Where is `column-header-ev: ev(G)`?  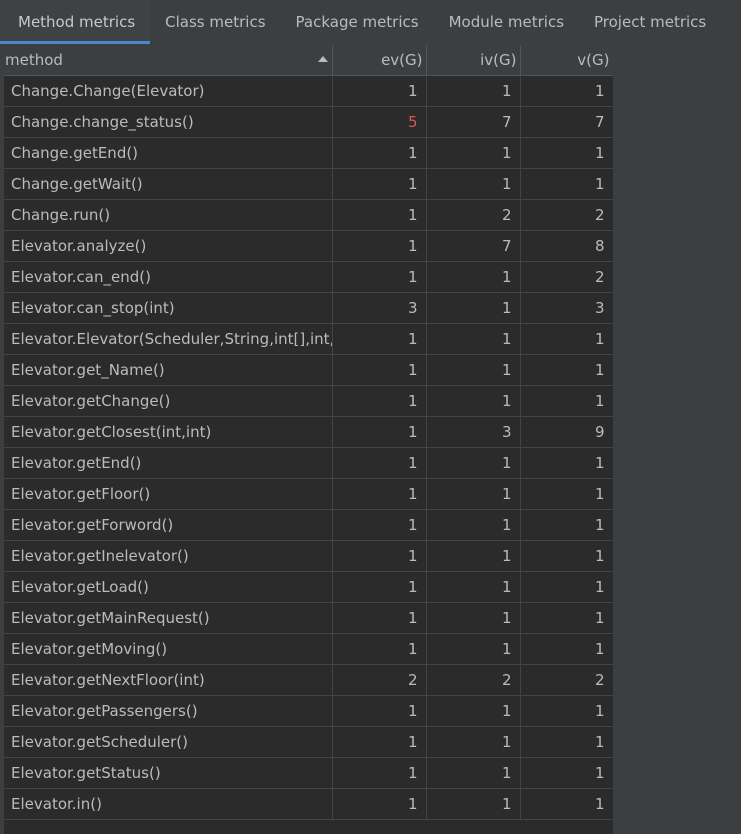
column-header-ev: ev(G) is located at coordinates (379, 60).